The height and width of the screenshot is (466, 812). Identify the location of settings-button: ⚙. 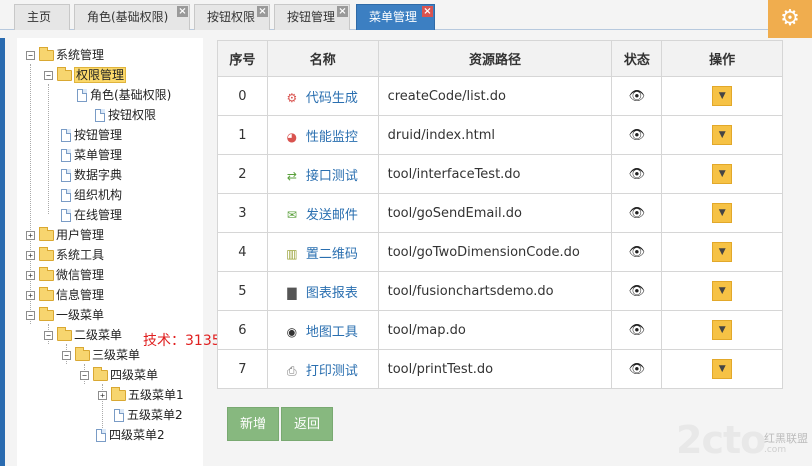
(790, 19).